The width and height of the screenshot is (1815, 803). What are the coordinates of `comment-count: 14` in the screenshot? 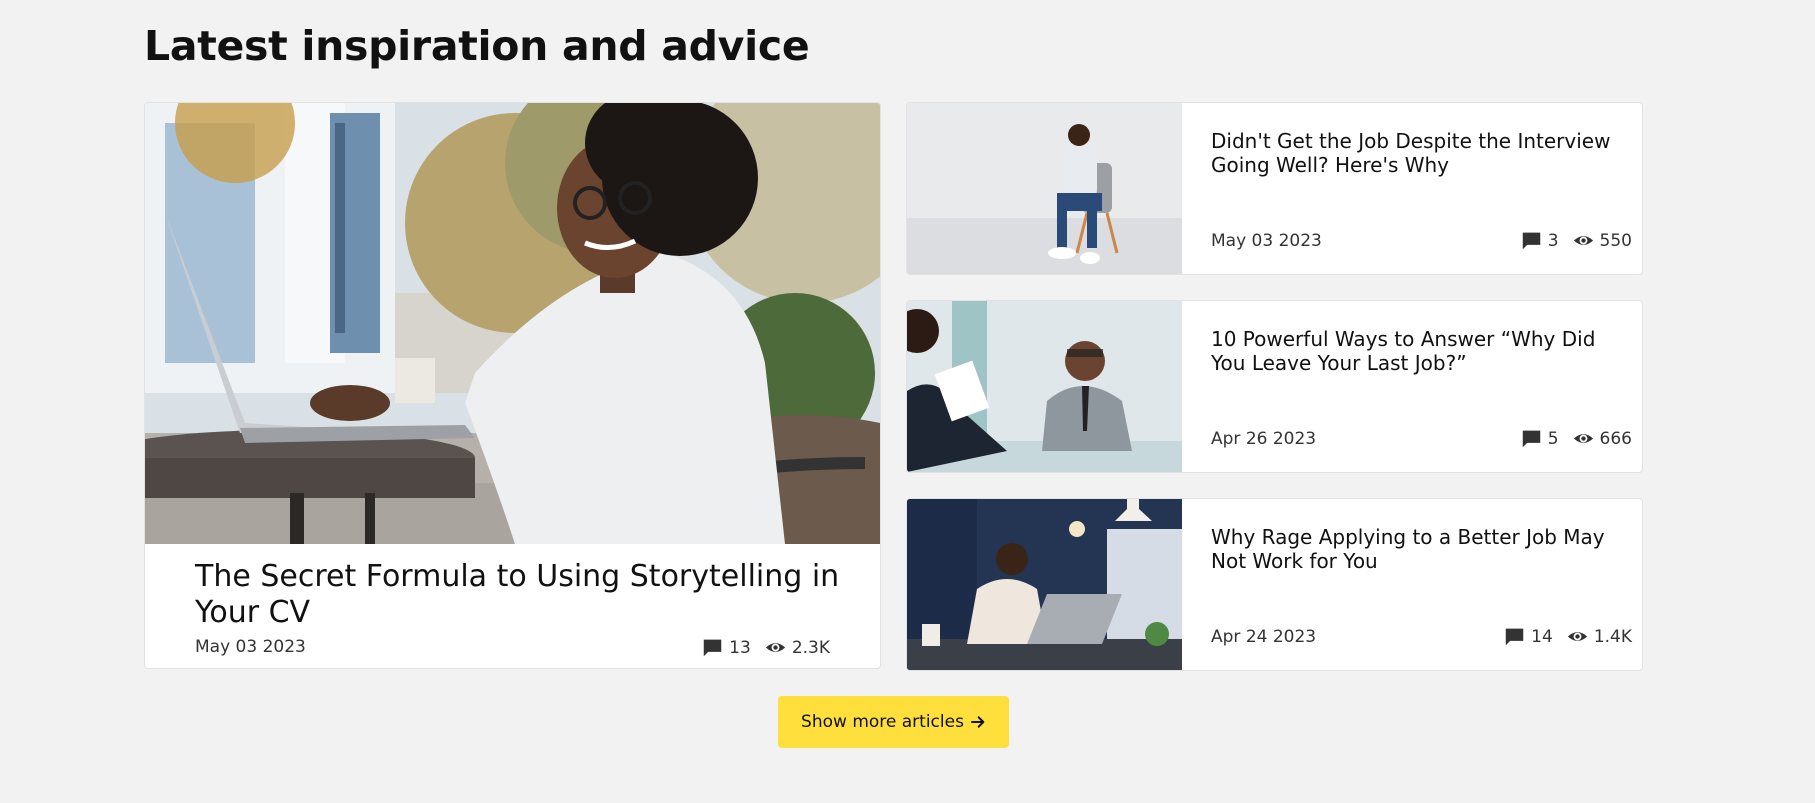 It's located at (1542, 636).